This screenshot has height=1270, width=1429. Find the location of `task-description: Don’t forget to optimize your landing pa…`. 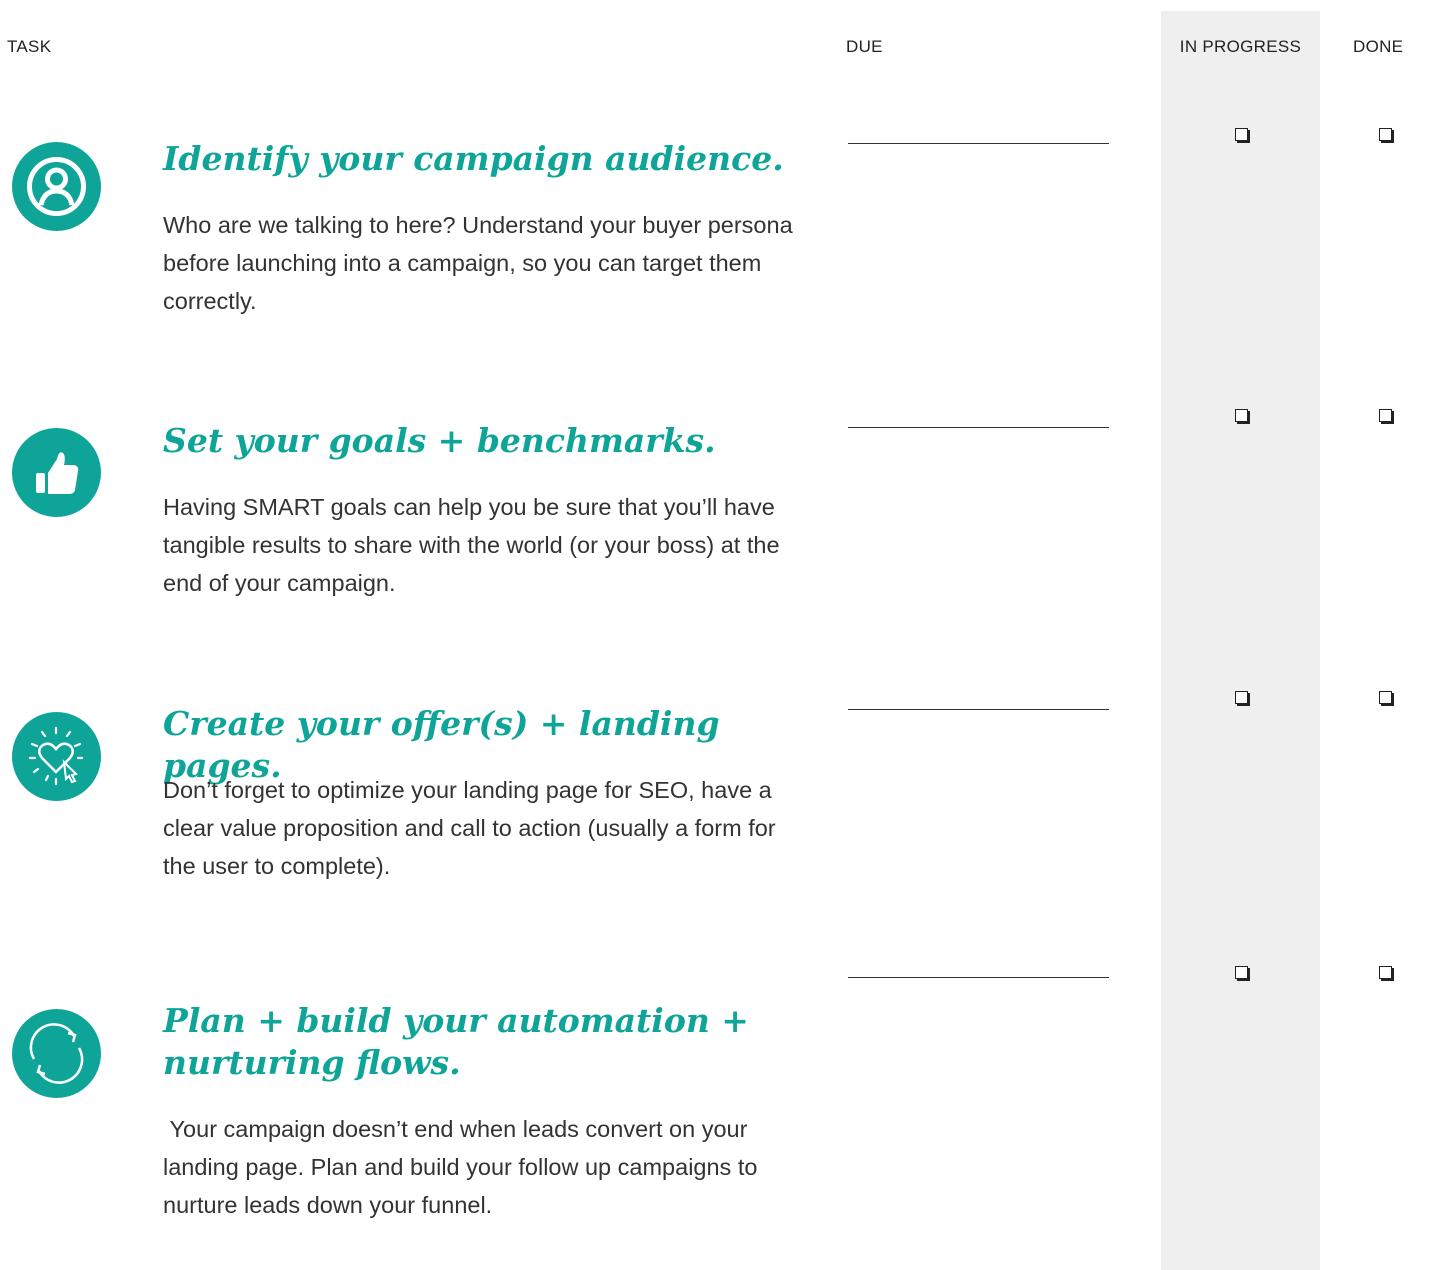

task-description: Don’t forget to optimize your landing pa… is located at coordinates (469, 828).